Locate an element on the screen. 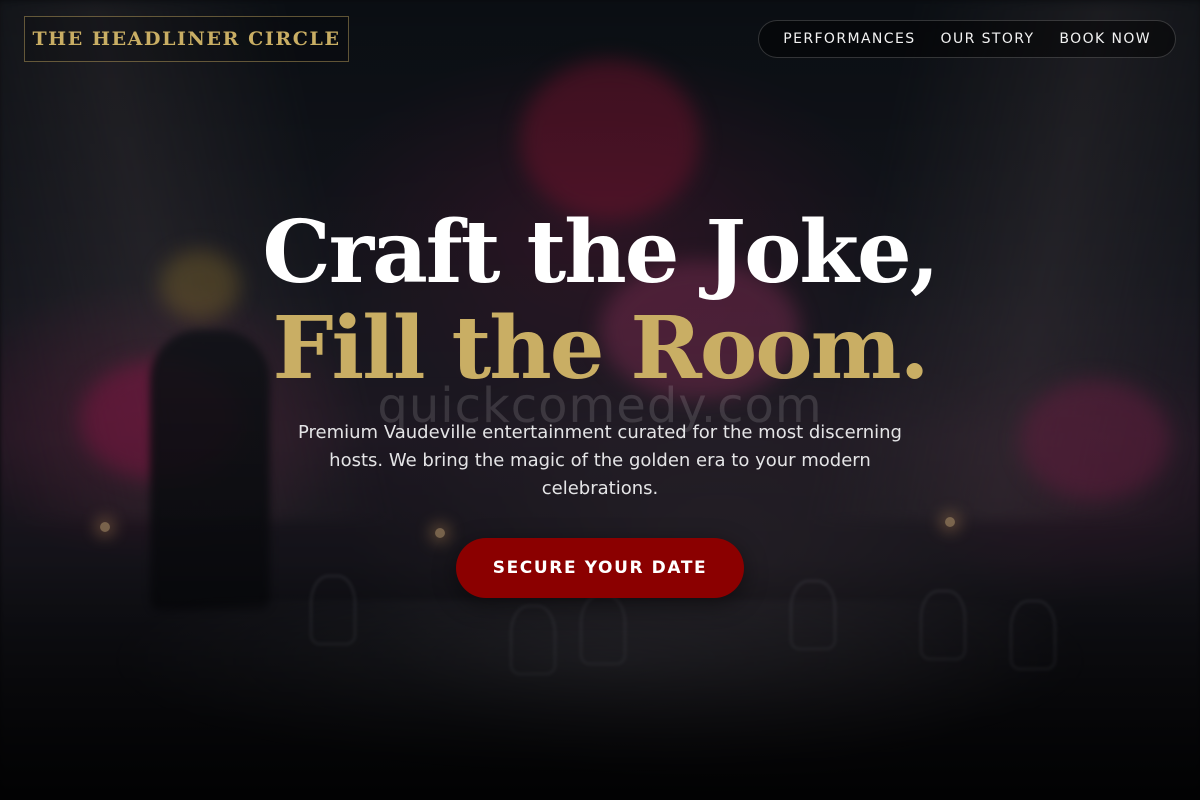 The width and height of the screenshot is (1200, 800). main-nav: PERFORMANCES OUR STORY BOOK NOW is located at coordinates (967, 39).